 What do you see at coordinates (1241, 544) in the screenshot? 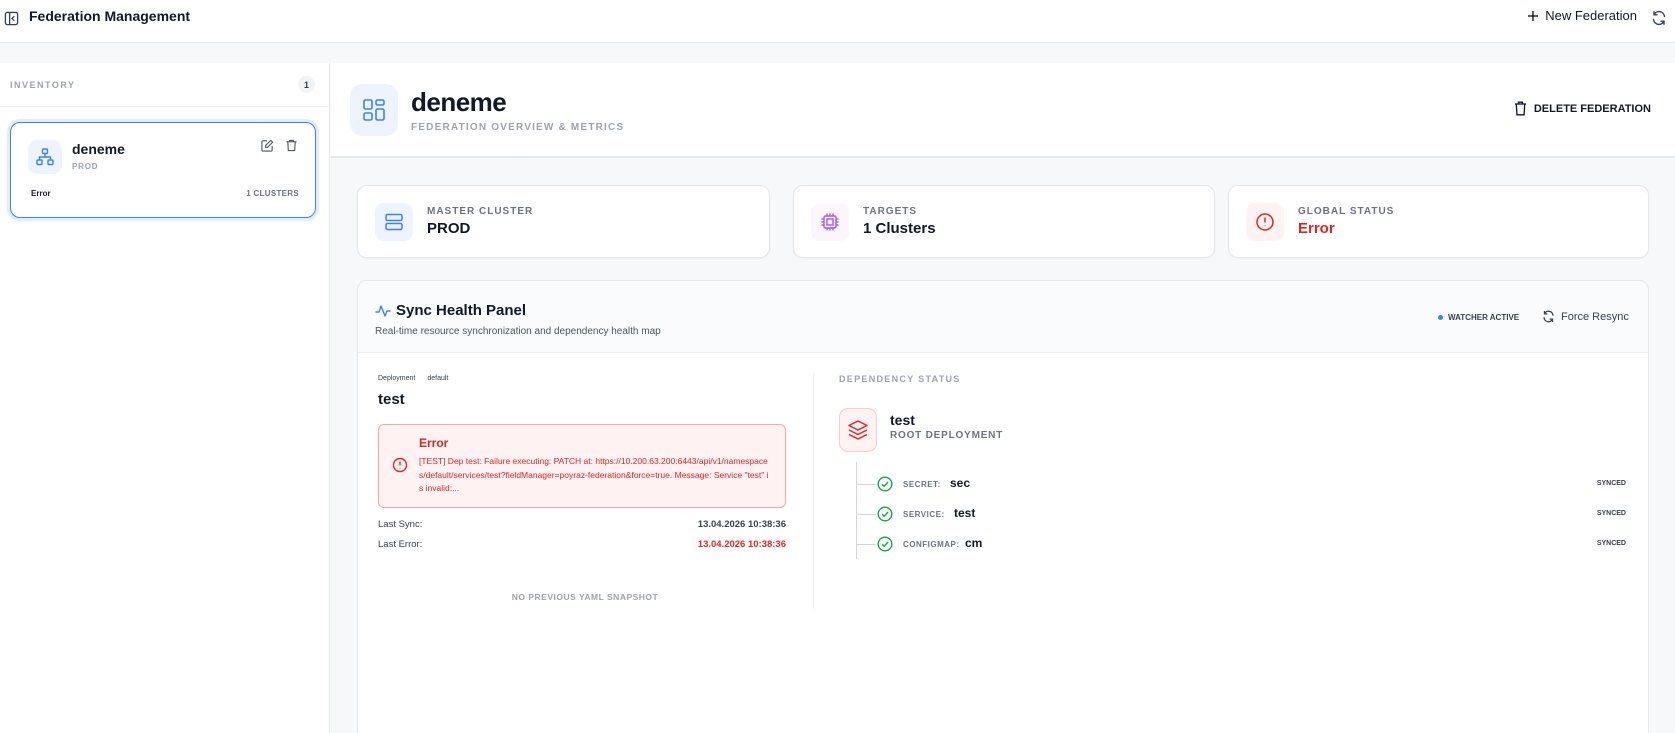
I see `dependency-row: CONFIGMAP: cm SYNCED` at bounding box center [1241, 544].